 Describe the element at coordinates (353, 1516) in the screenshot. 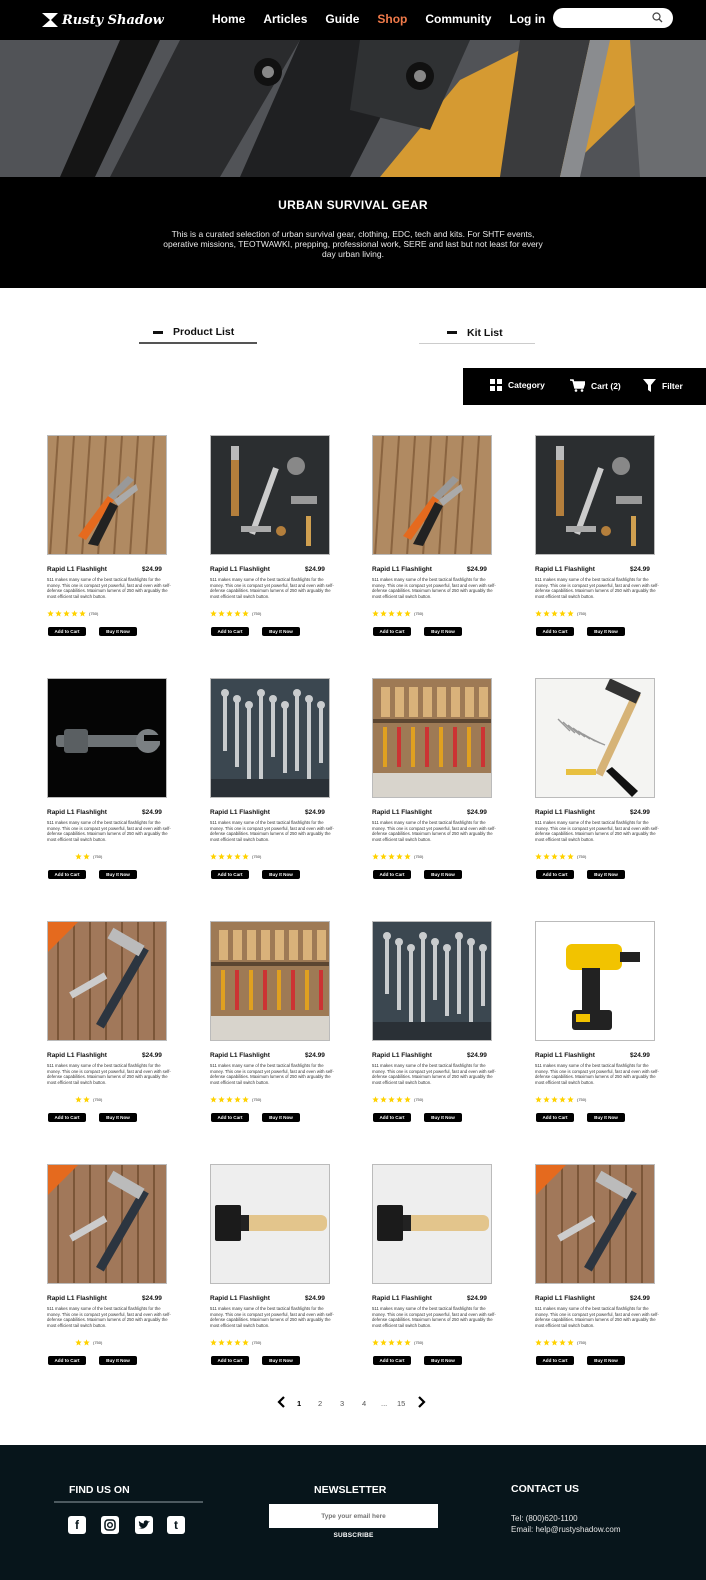

I see `email-field` at that location.